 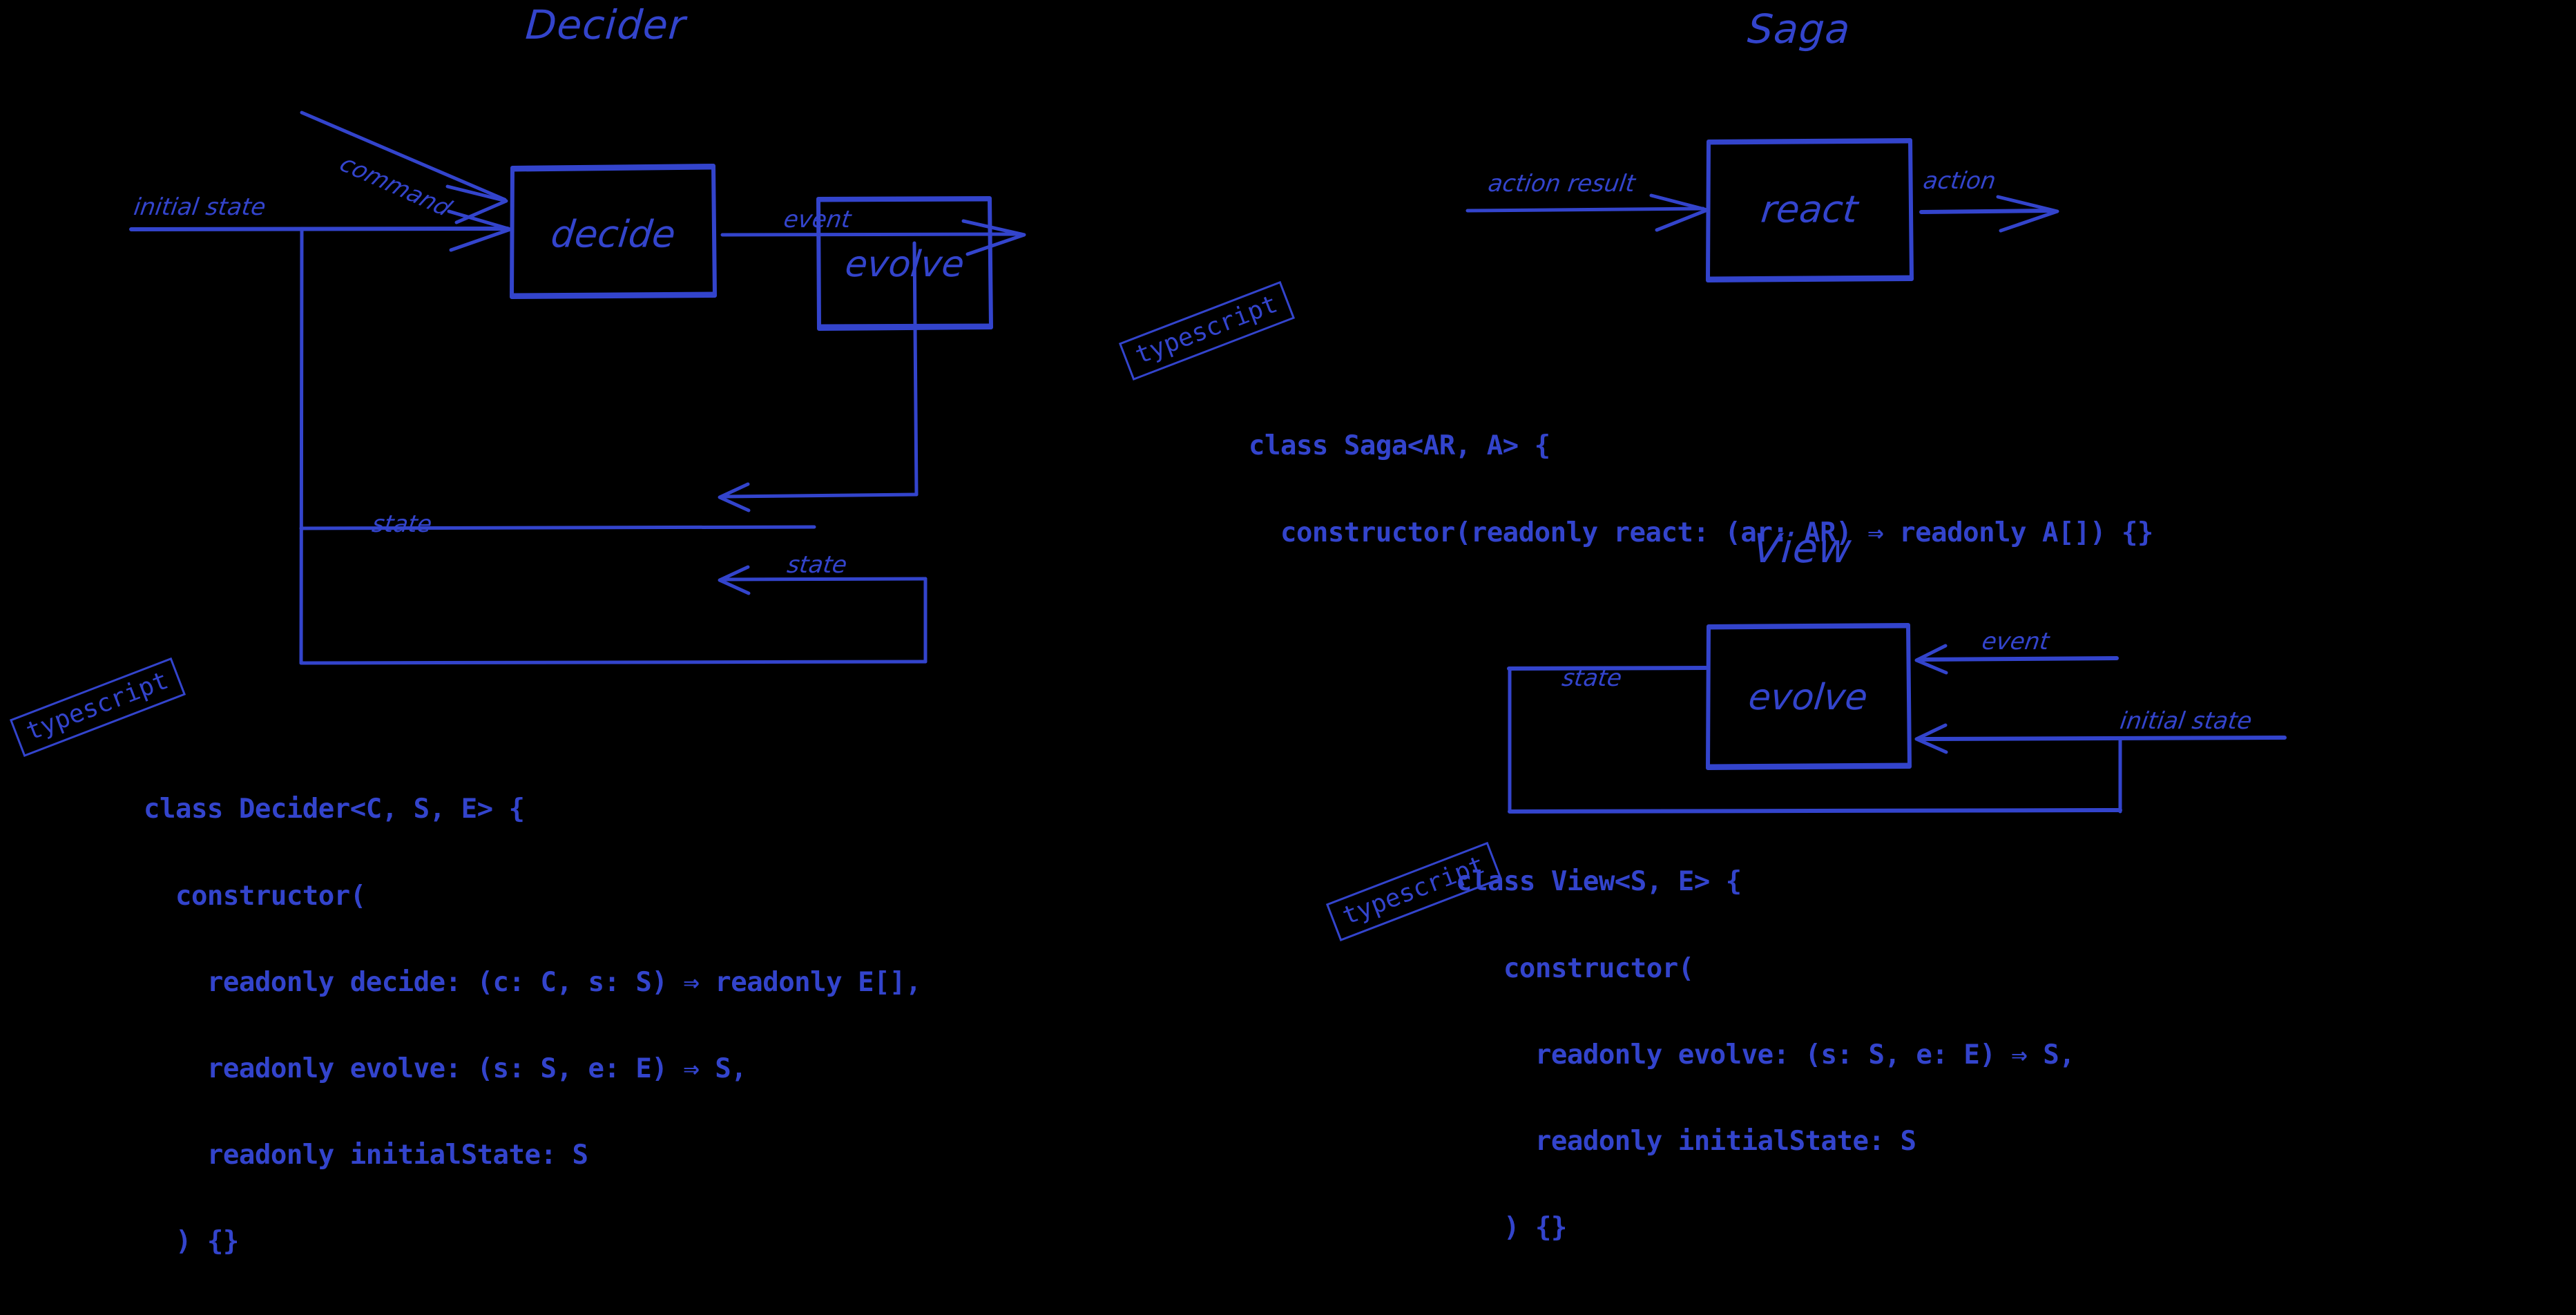 What do you see at coordinates (1599, 882) in the screenshot?
I see `code-line: class View<S, E> {` at bounding box center [1599, 882].